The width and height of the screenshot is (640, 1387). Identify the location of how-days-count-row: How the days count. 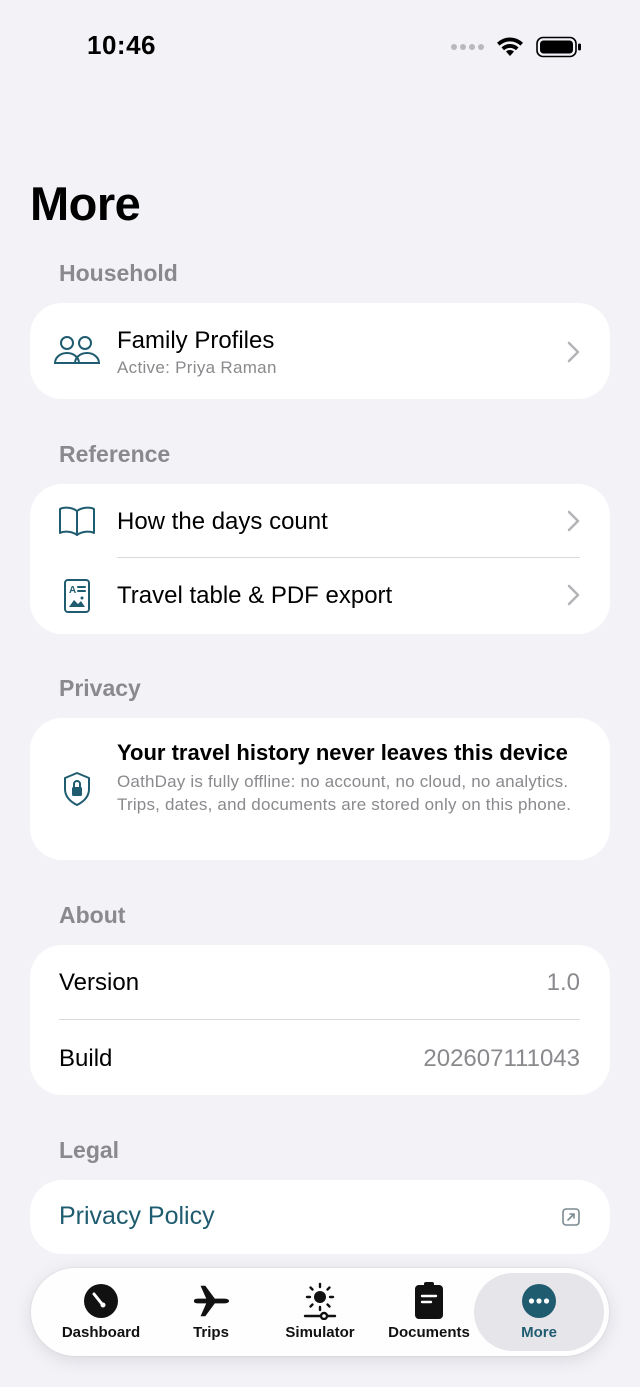
(320, 521).